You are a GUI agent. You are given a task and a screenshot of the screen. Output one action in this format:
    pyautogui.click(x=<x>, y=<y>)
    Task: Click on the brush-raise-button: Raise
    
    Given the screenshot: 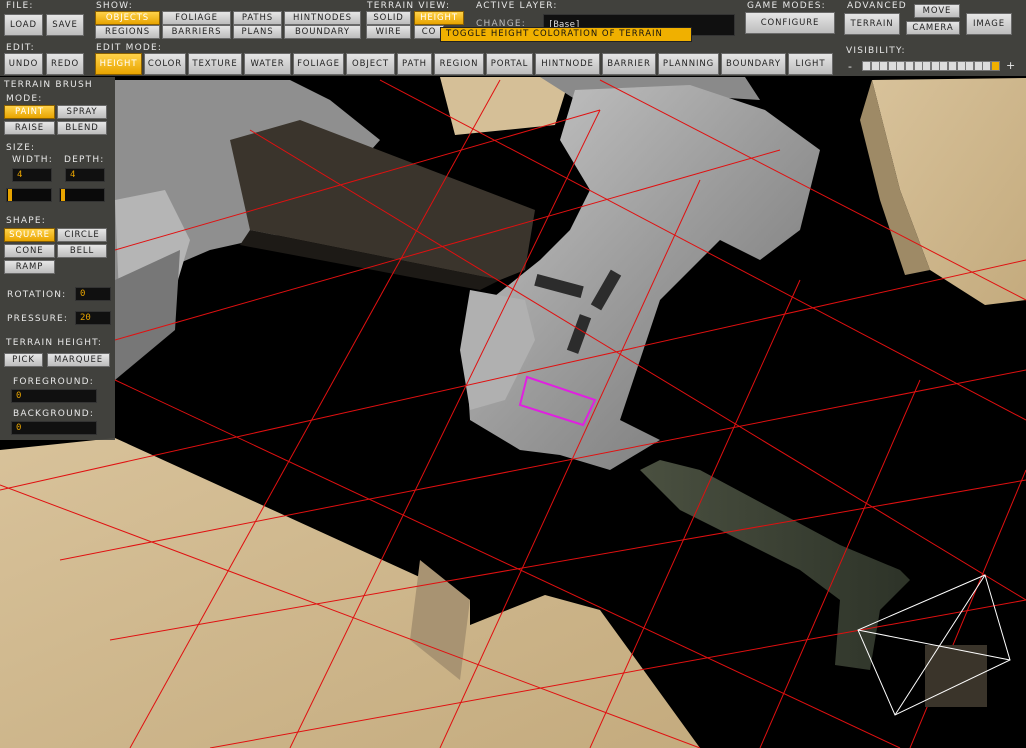 What is the action you would take?
    pyautogui.click(x=29, y=128)
    